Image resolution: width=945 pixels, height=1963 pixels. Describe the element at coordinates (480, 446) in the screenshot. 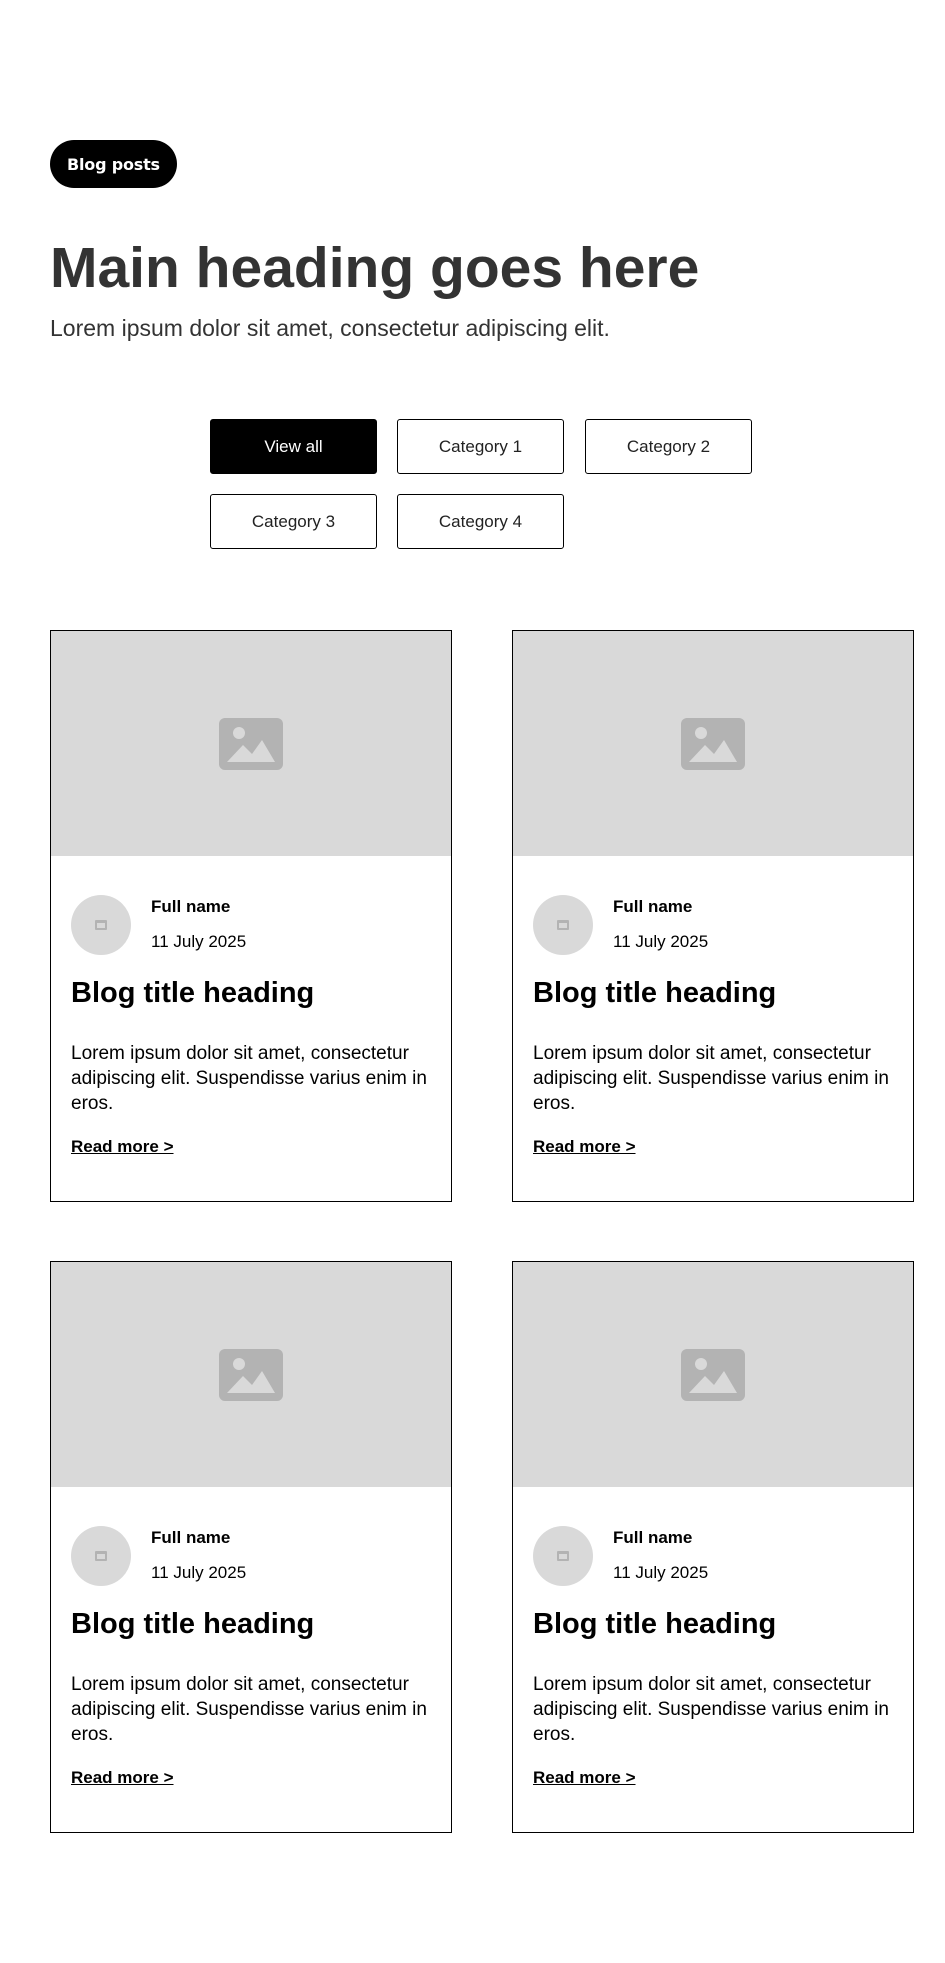

I see `filter-category-1-button: Category 1` at that location.